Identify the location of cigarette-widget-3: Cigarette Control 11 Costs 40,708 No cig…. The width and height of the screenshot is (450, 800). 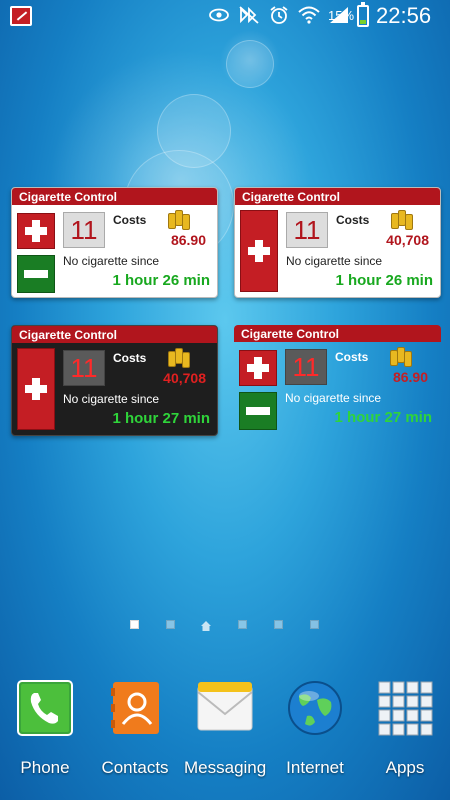
(114, 380).